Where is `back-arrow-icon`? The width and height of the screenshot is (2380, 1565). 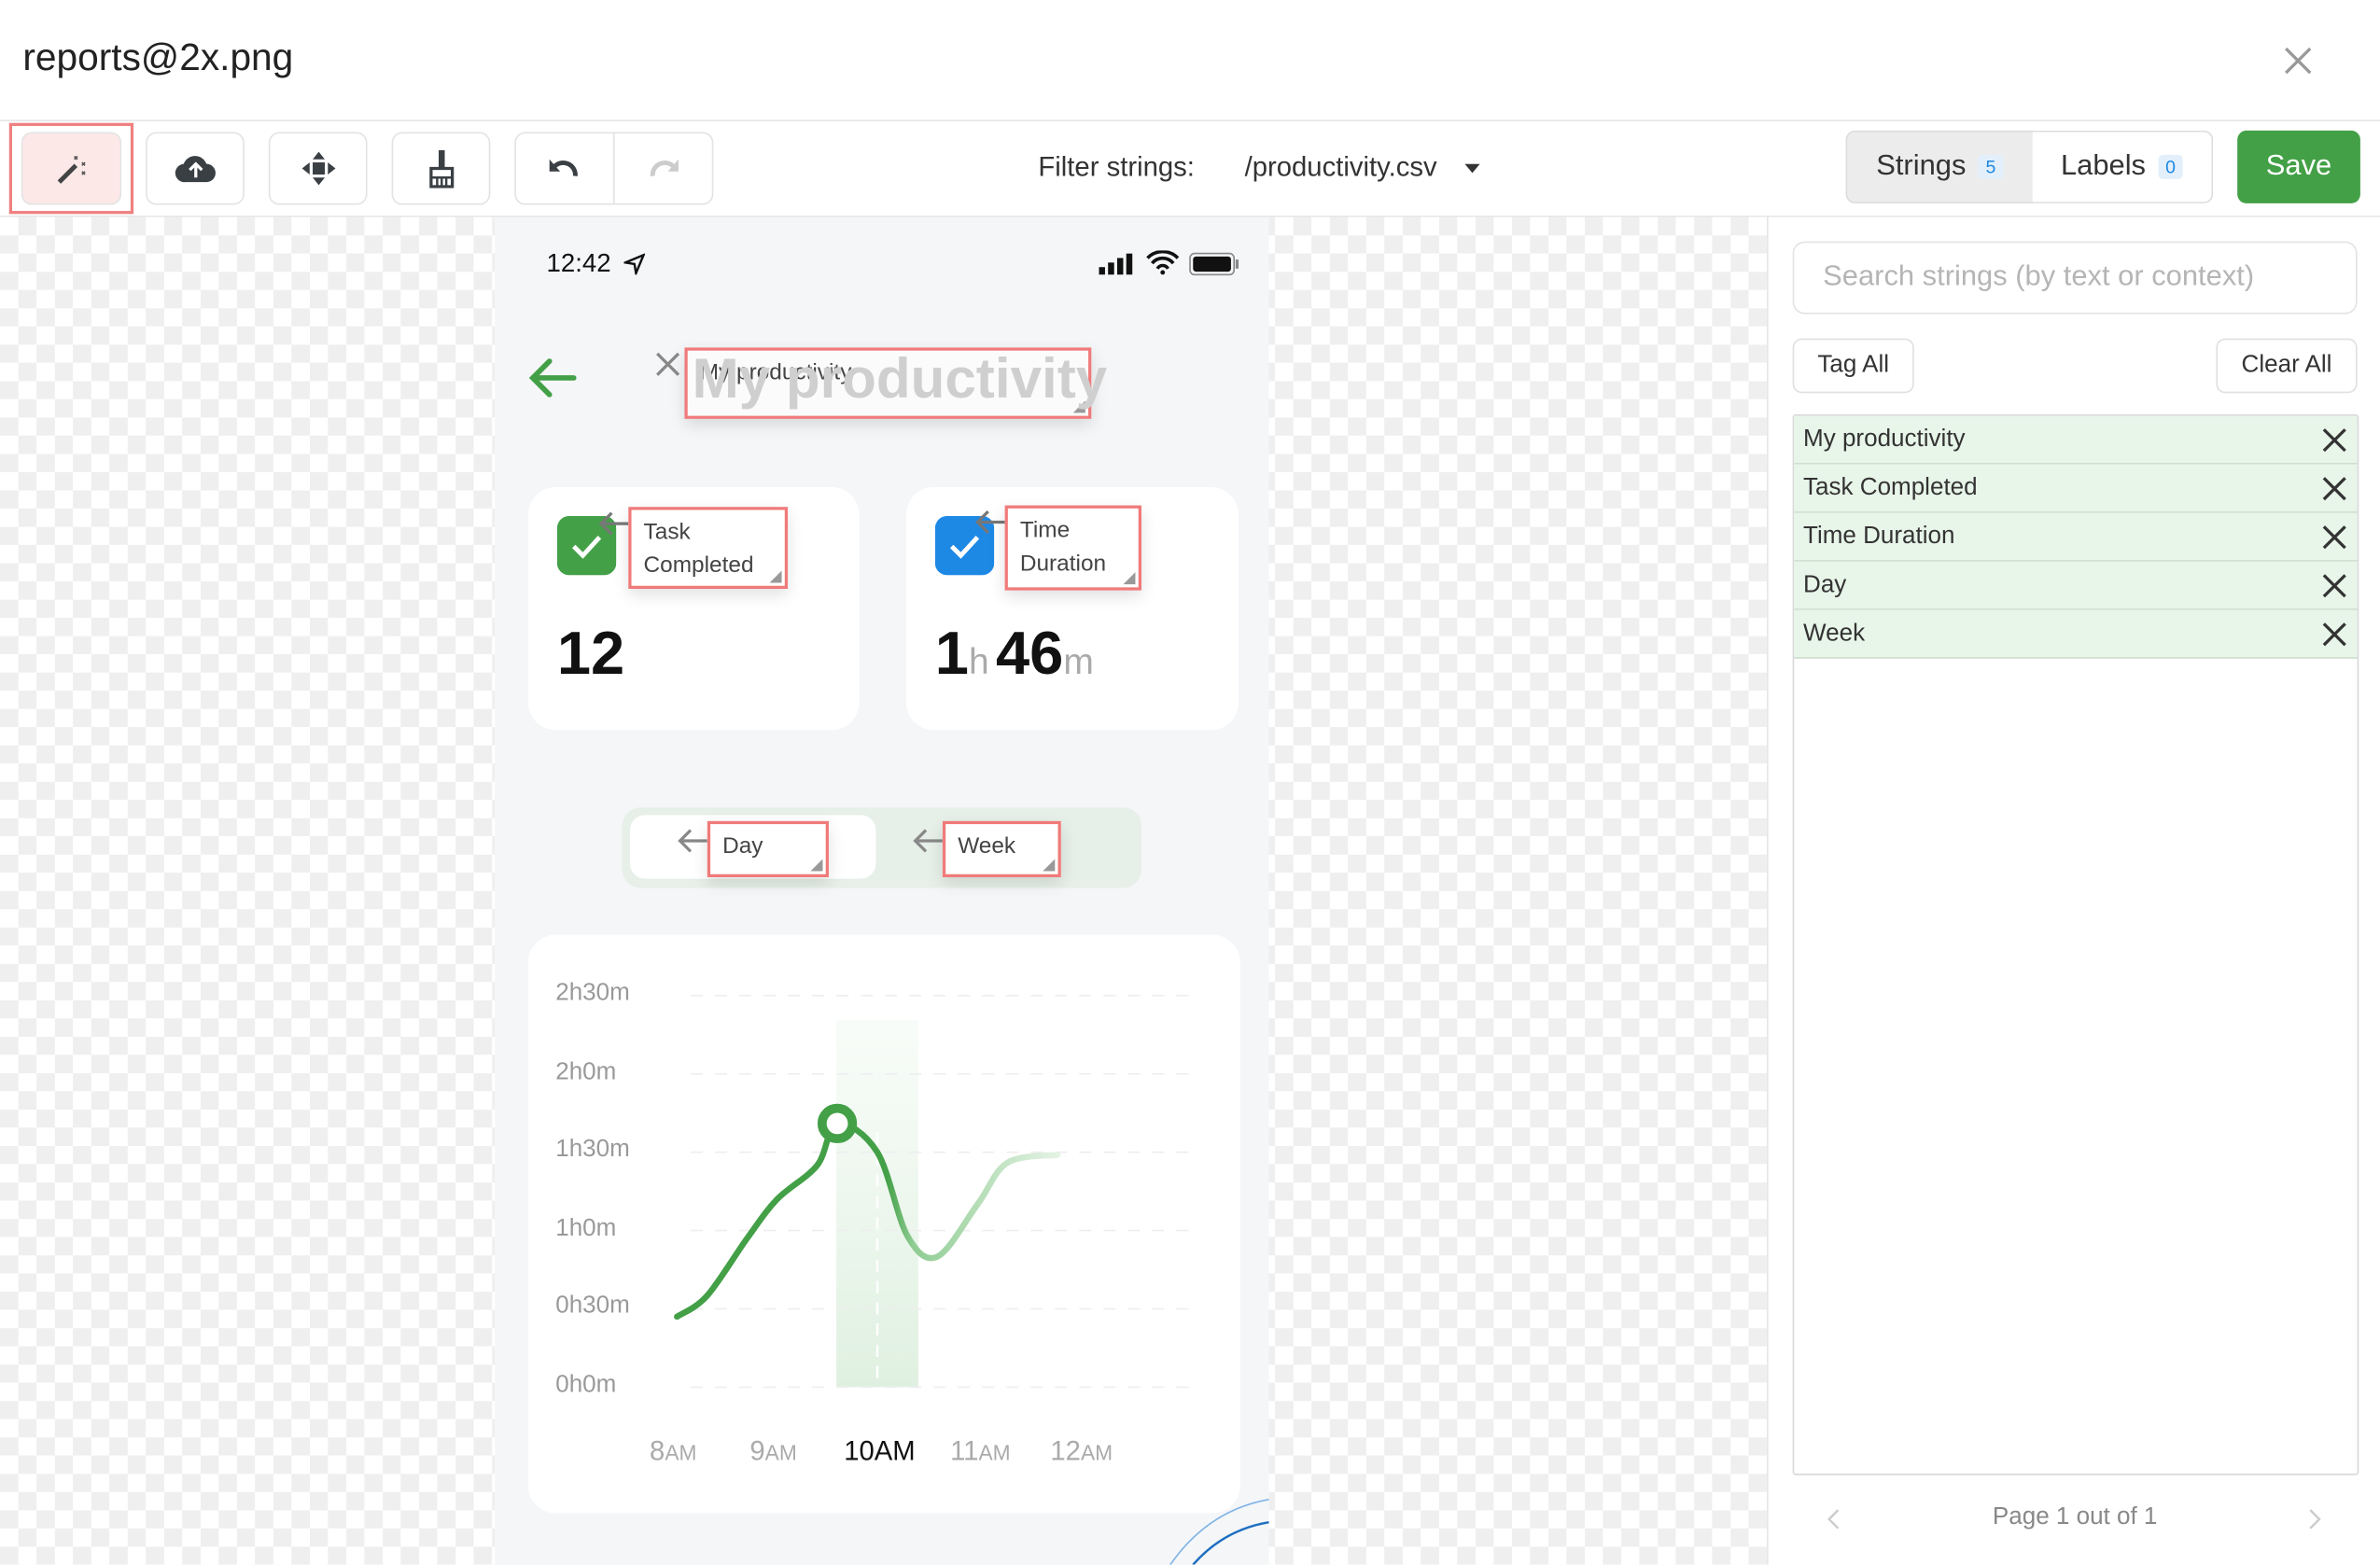
back-arrow-icon is located at coordinates (552, 377).